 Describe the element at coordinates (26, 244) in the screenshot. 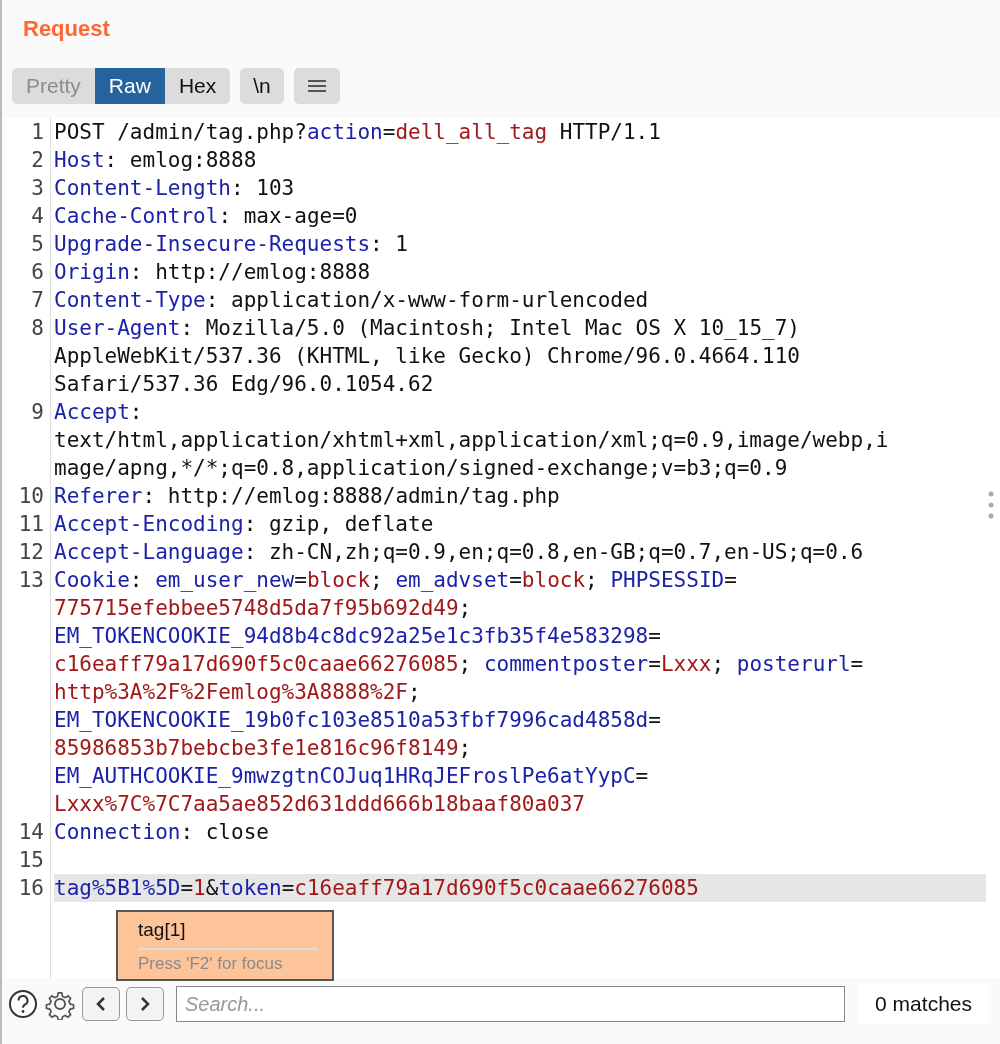

I see `line-number: 5` at that location.